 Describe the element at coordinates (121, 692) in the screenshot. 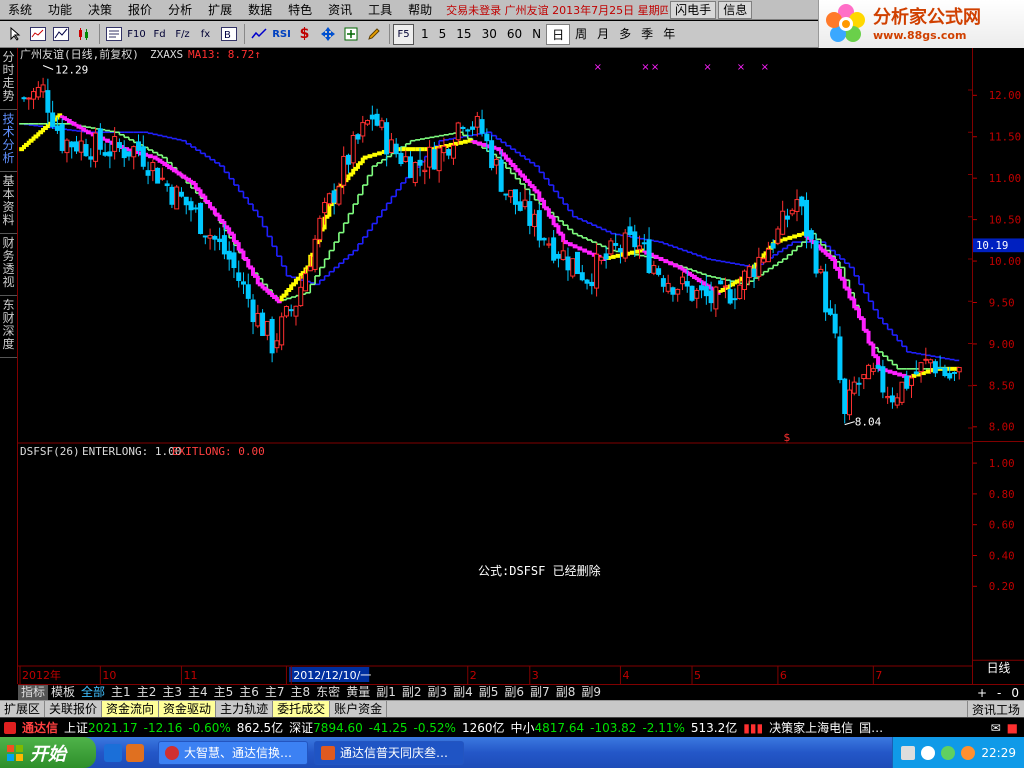

I see `vtab-main1: 主1` at that location.